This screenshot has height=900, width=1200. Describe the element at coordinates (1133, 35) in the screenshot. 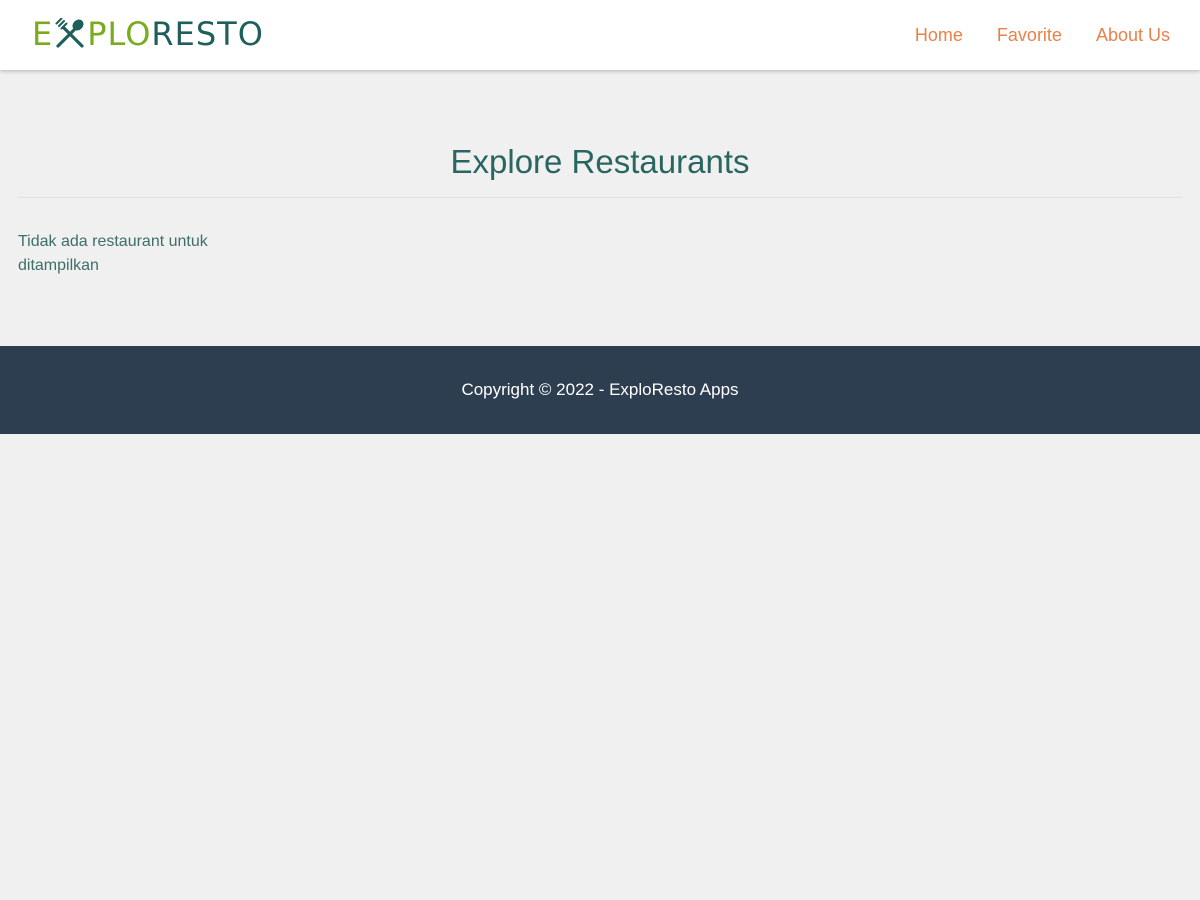

I see `nav-about-us-link: About Us` at that location.